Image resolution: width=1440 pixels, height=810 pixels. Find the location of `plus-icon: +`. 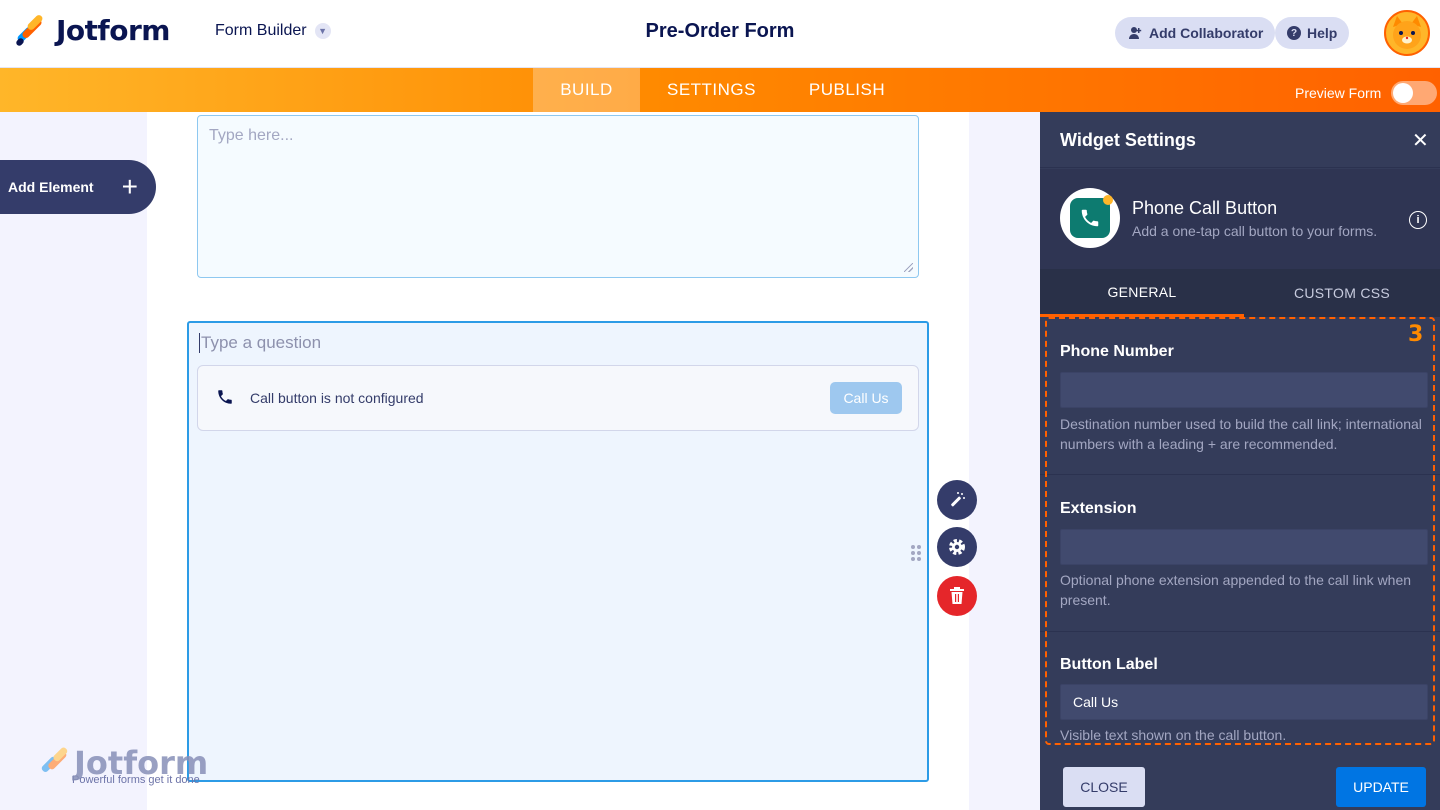

plus-icon: + is located at coordinates (129, 186).